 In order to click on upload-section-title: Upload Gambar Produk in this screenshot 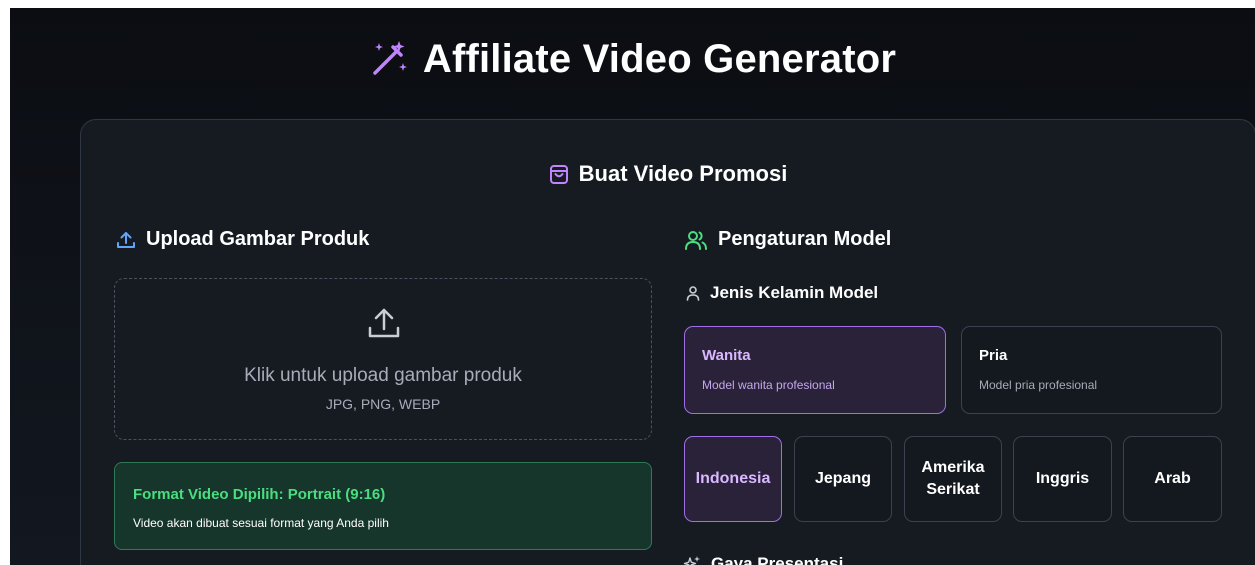, I will do `click(258, 239)`.